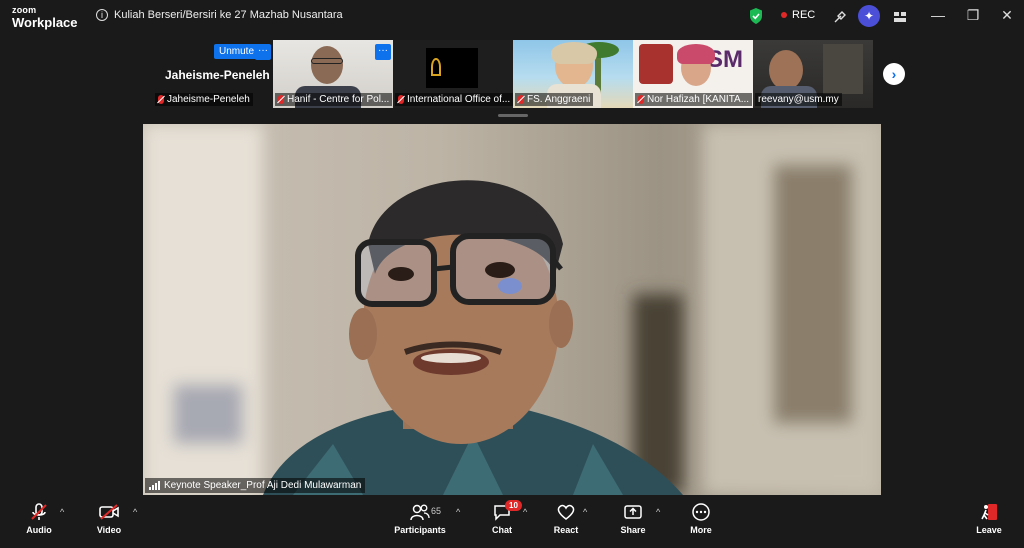 This screenshot has height=548, width=1024. I want to click on speaker-name-label: Keynote Speaker_Prof Aji Dedi Mulawarman, so click(255, 485).